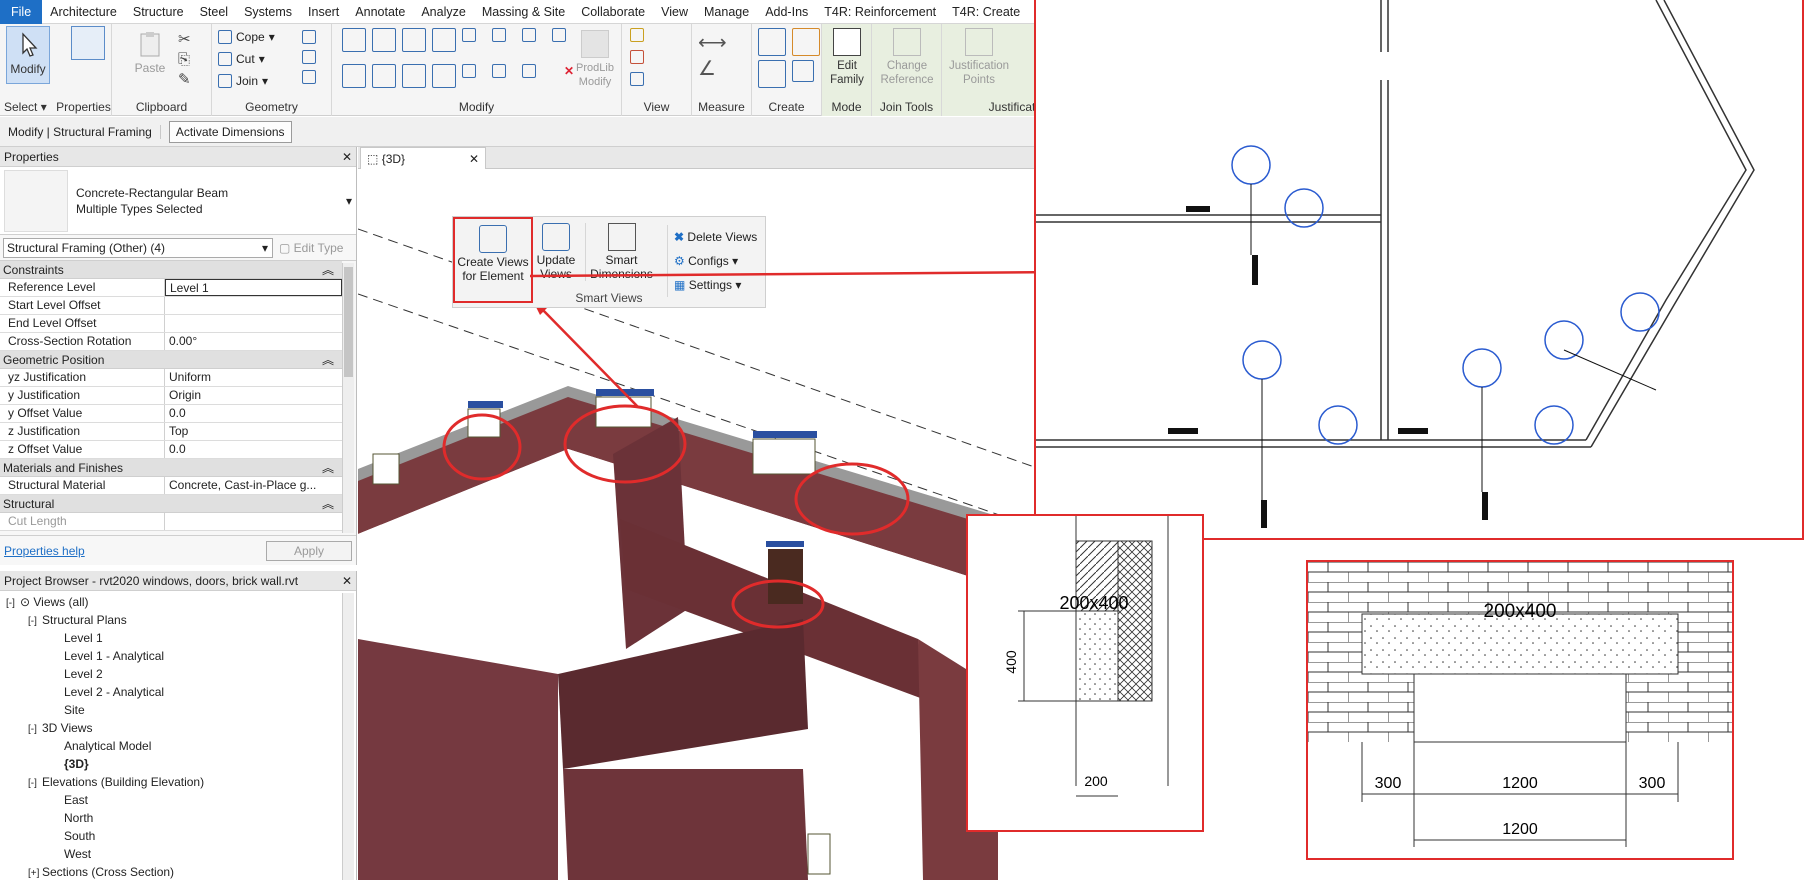 The image size is (1804, 883). Describe the element at coordinates (178, 602) in the screenshot. I see `browser-item: [-] ⊙ Views (all)` at that location.